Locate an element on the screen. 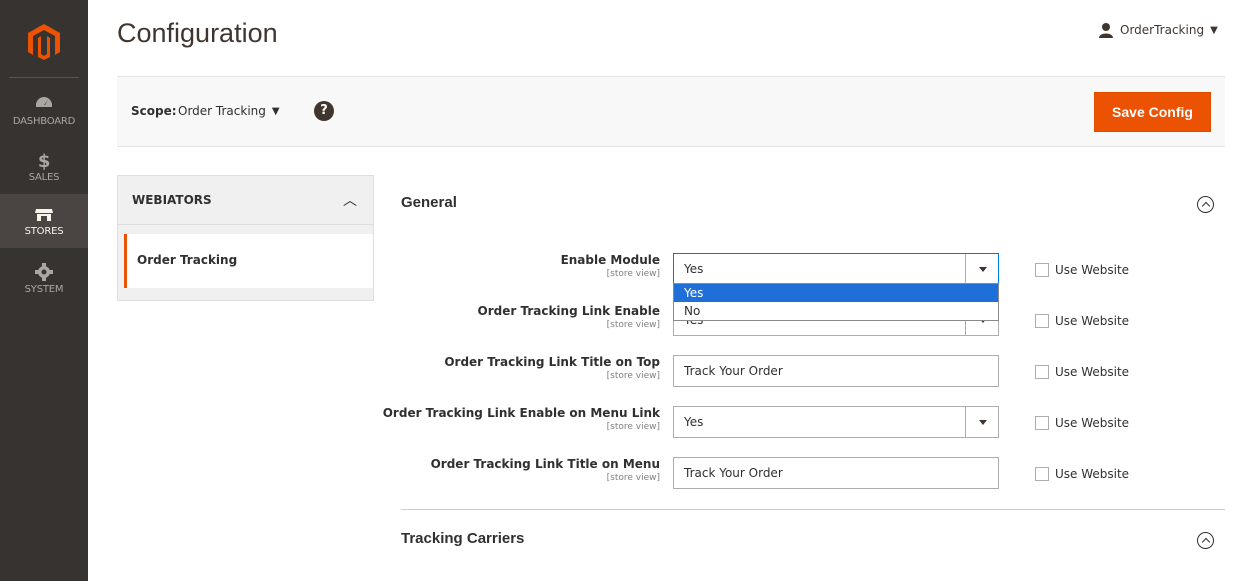 This screenshot has height=581, width=1250. tab-order-tracking-label: Order Tracking is located at coordinates (187, 260).